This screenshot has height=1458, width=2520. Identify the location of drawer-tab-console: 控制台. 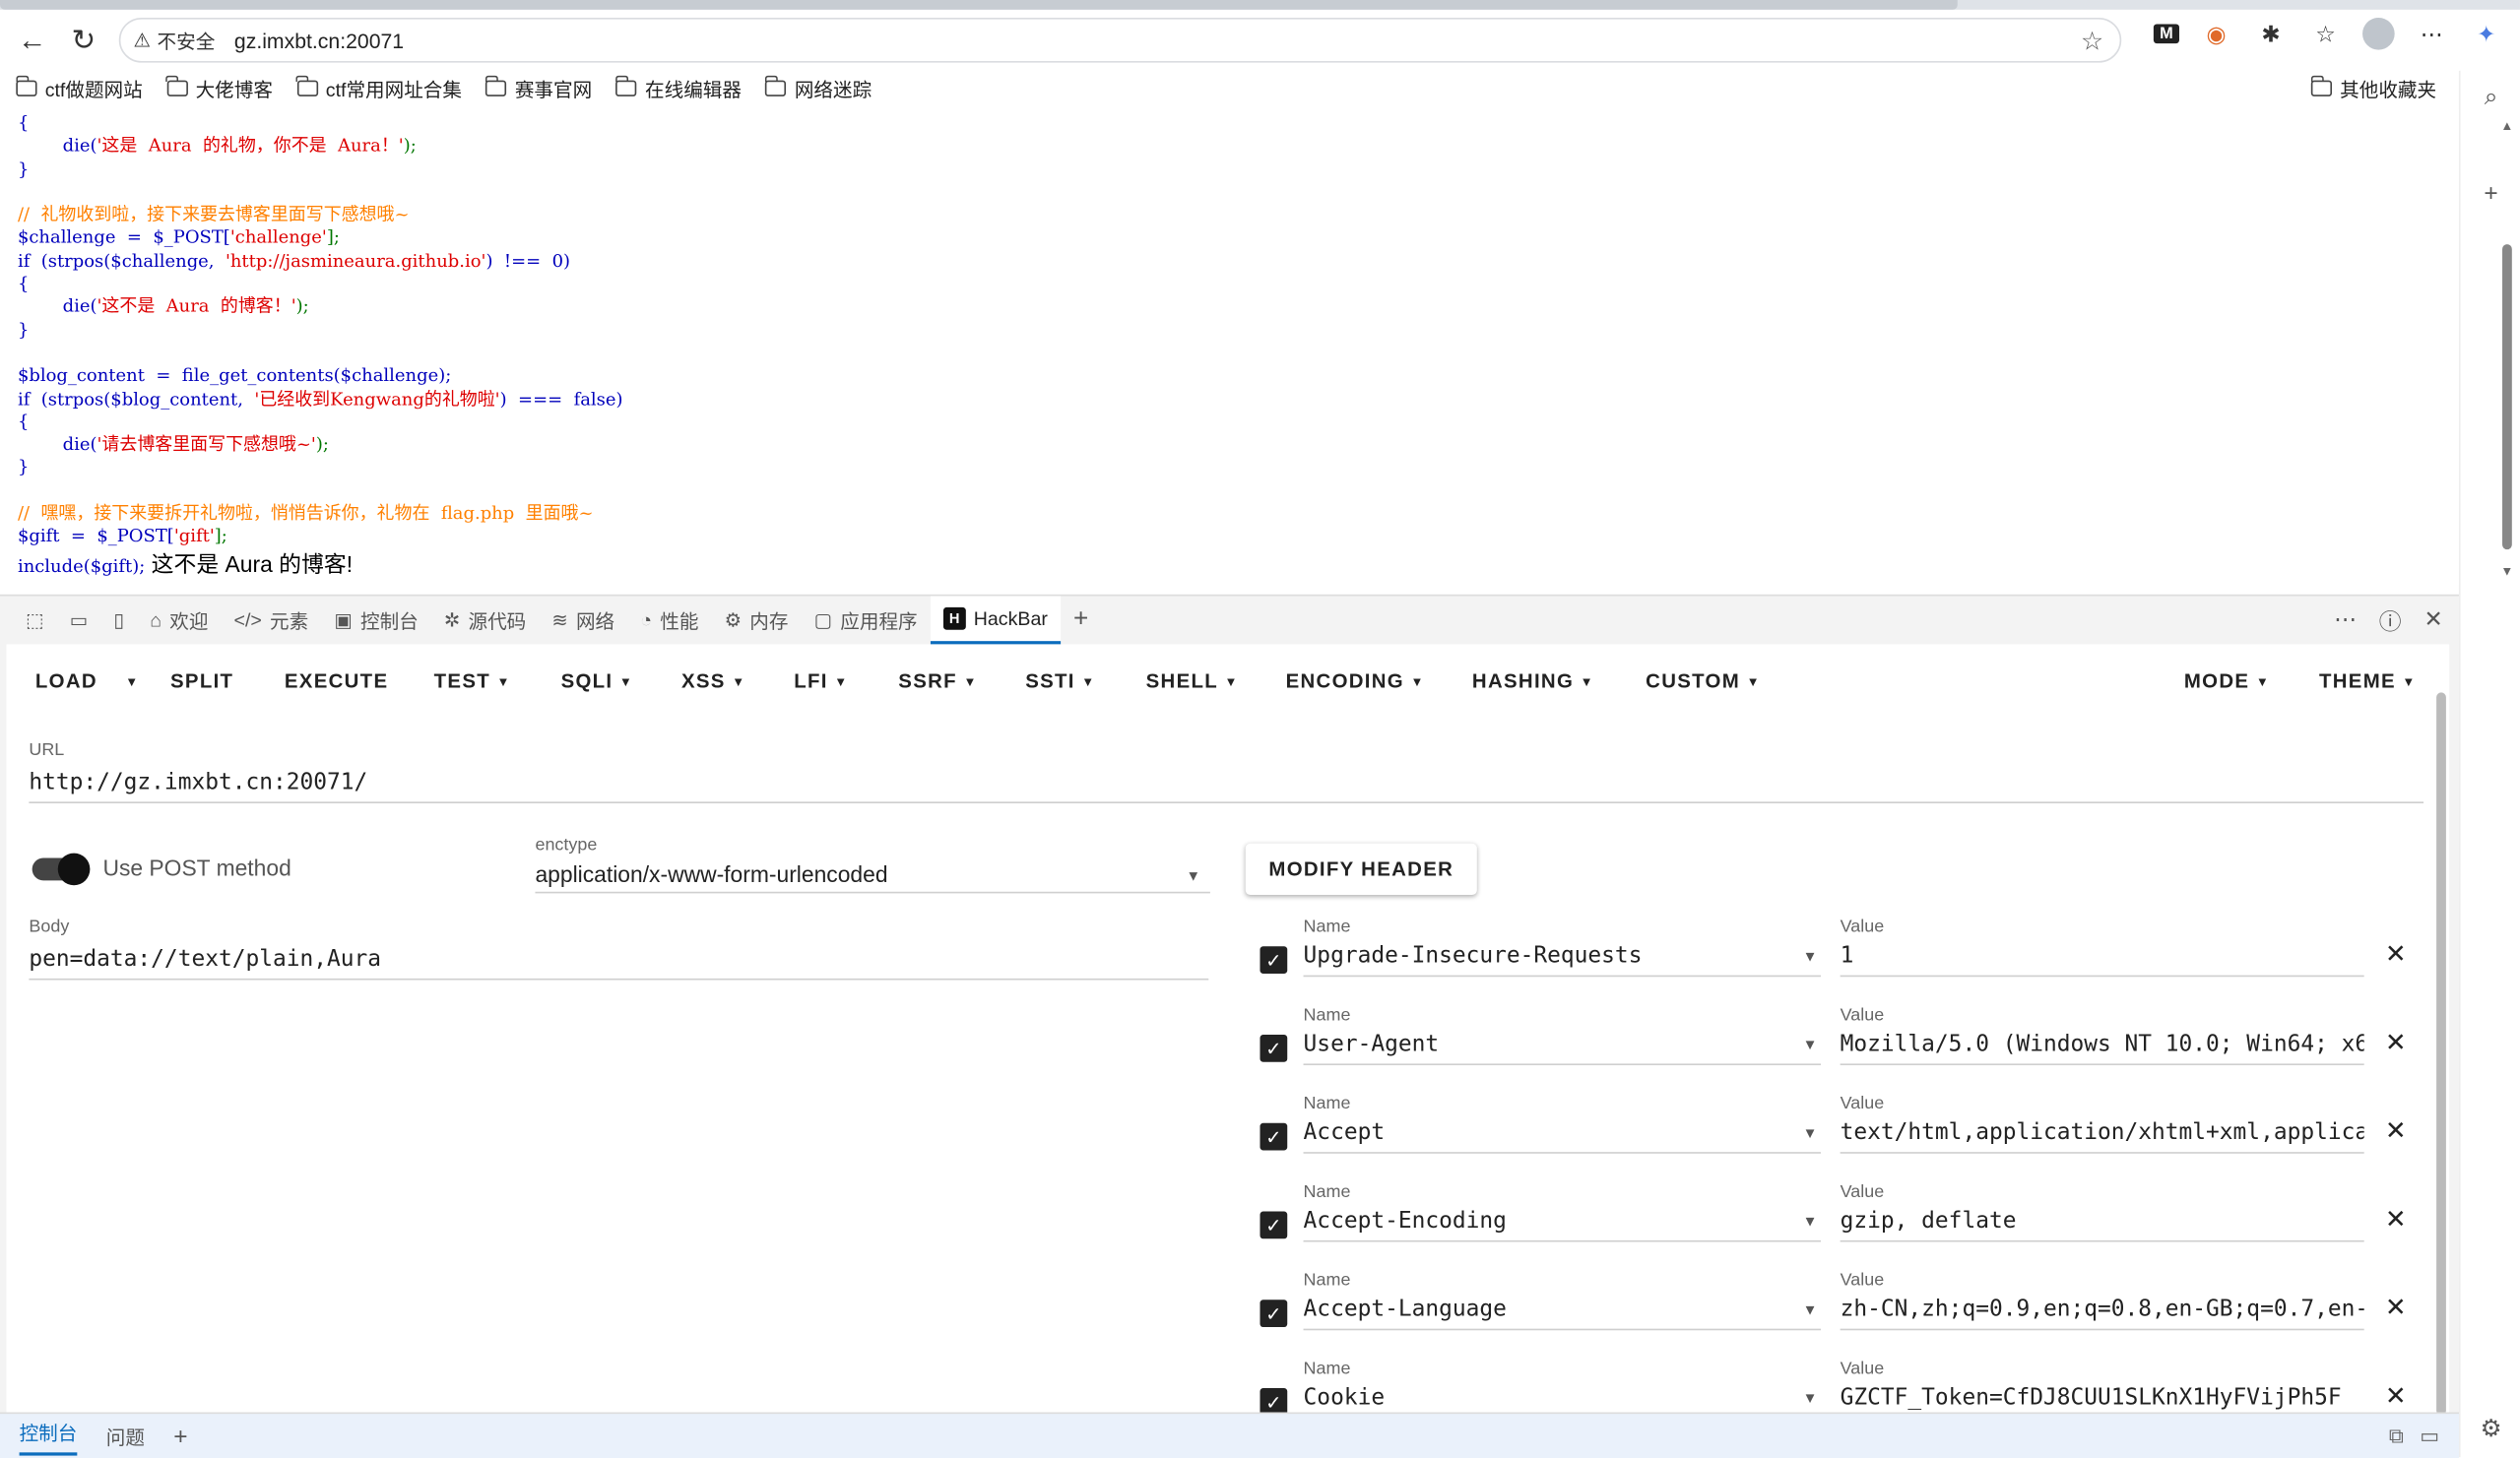
(48, 1436).